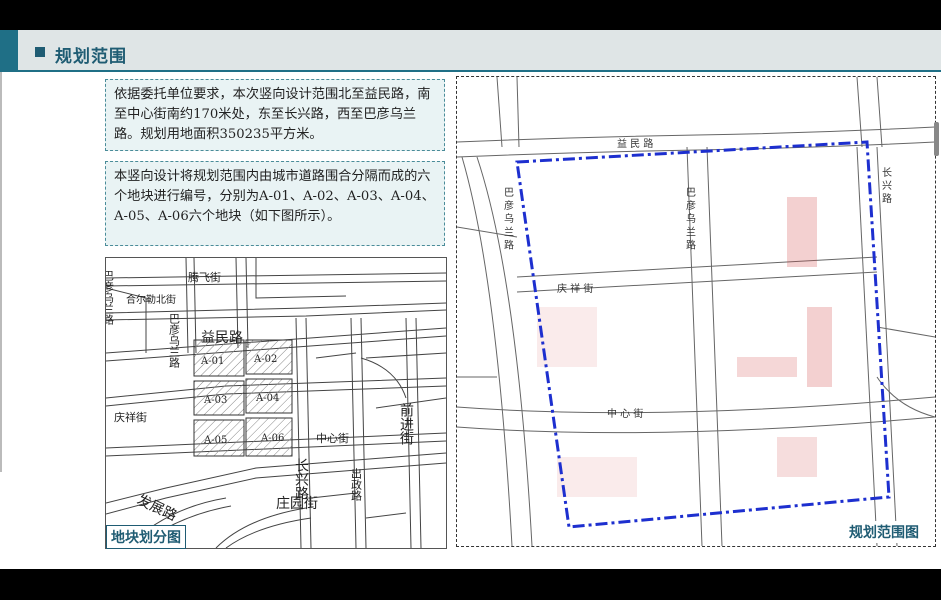 The image size is (941, 600). What do you see at coordinates (508, 219) in the screenshot?
I see `plan-road-bayan-w: 巴 彦 乌 兰 路` at bounding box center [508, 219].